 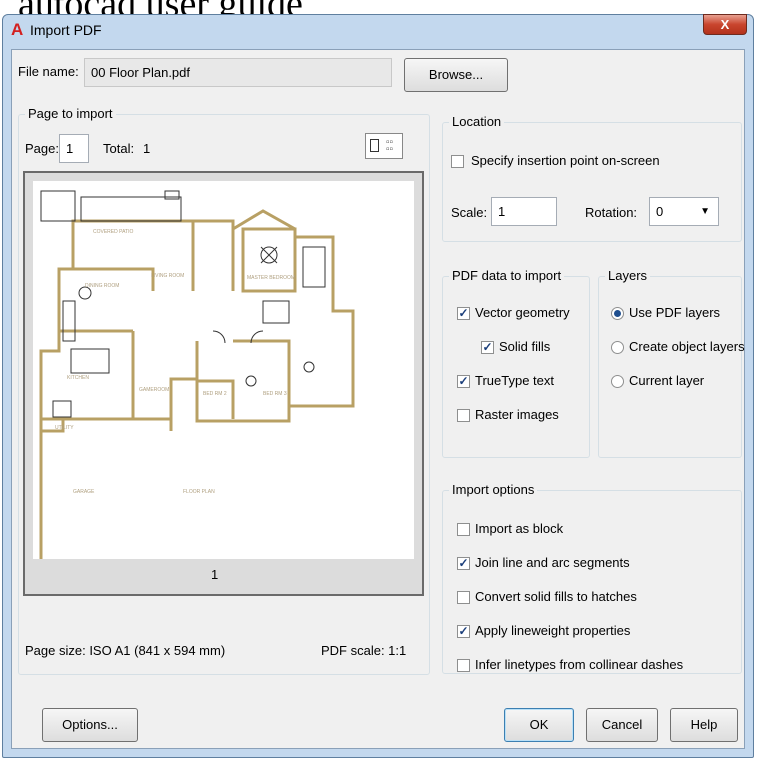 I want to click on specify-insertion-label: Specify insertion point on-screen, so click(x=565, y=160).